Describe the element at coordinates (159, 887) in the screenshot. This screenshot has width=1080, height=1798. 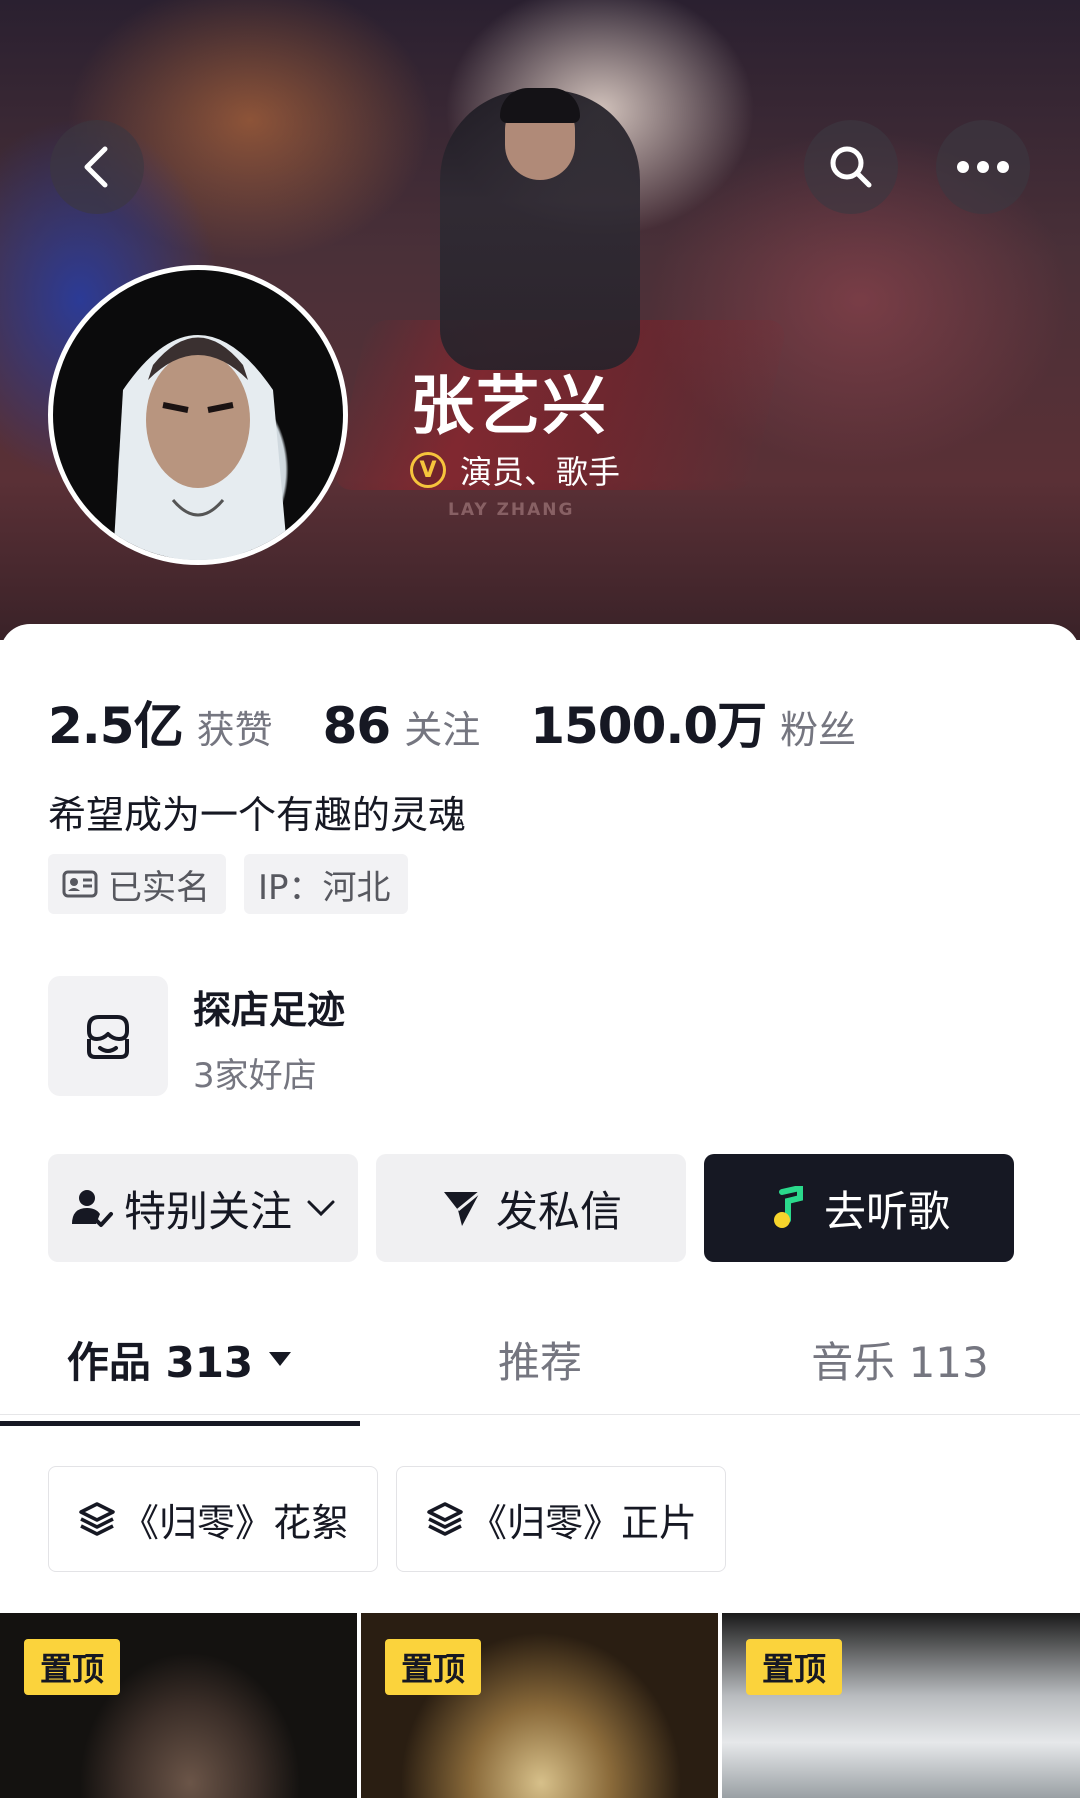
I see `real-name-label: 已实名` at that location.